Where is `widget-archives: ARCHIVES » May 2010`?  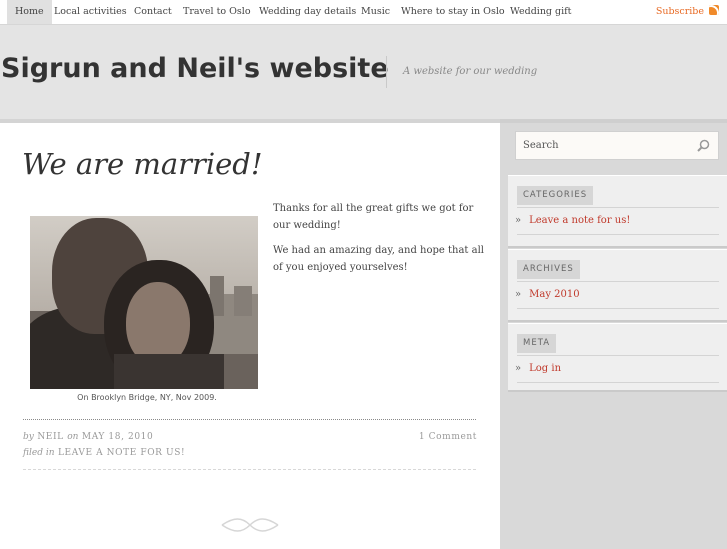
widget-archives: ARCHIVES » May 2010 is located at coordinates (617, 285).